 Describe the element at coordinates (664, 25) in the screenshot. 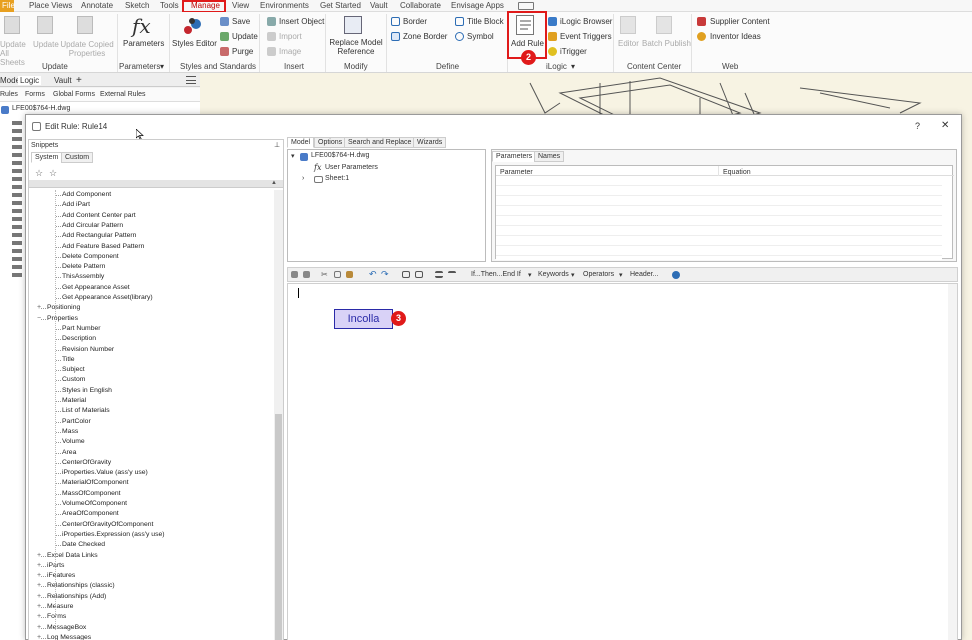

I see `batch-publish-icon` at that location.